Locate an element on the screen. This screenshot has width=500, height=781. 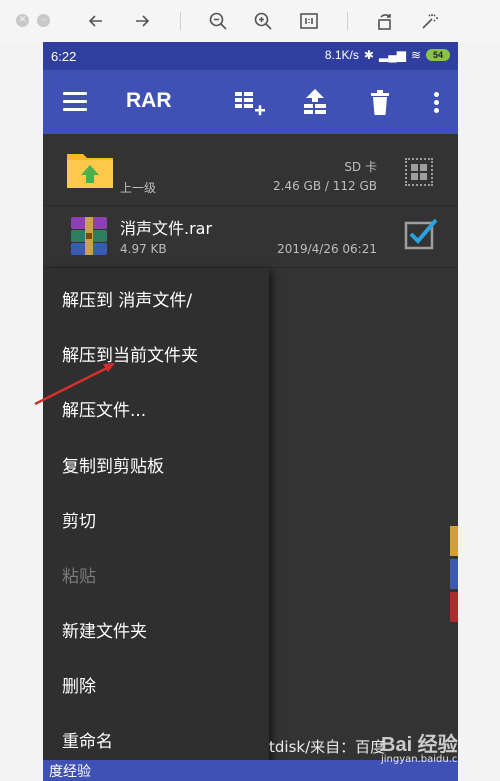
menu-item-extract-to-folder: 解压到 消声文件/ is located at coordinates (127, 298).